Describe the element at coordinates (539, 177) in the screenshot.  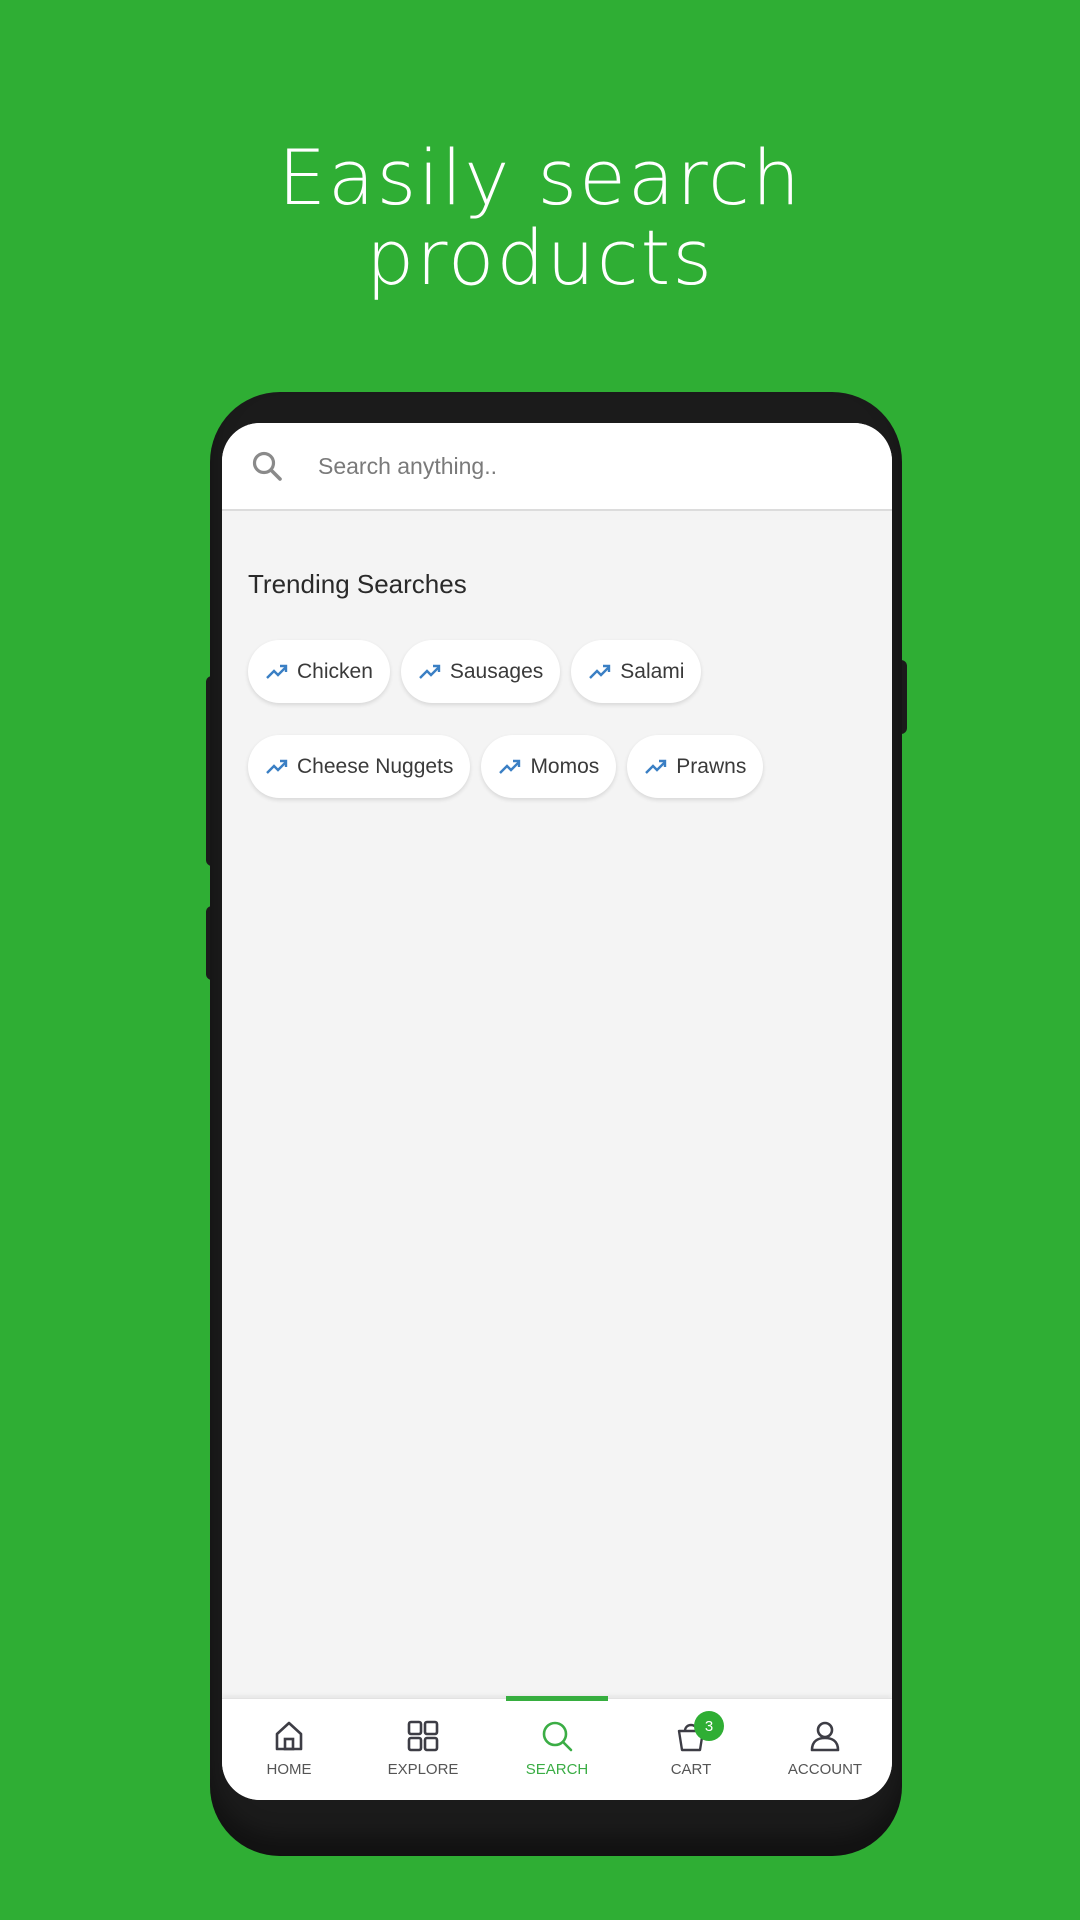
I see `headline-line-1: Easily search` at that location.